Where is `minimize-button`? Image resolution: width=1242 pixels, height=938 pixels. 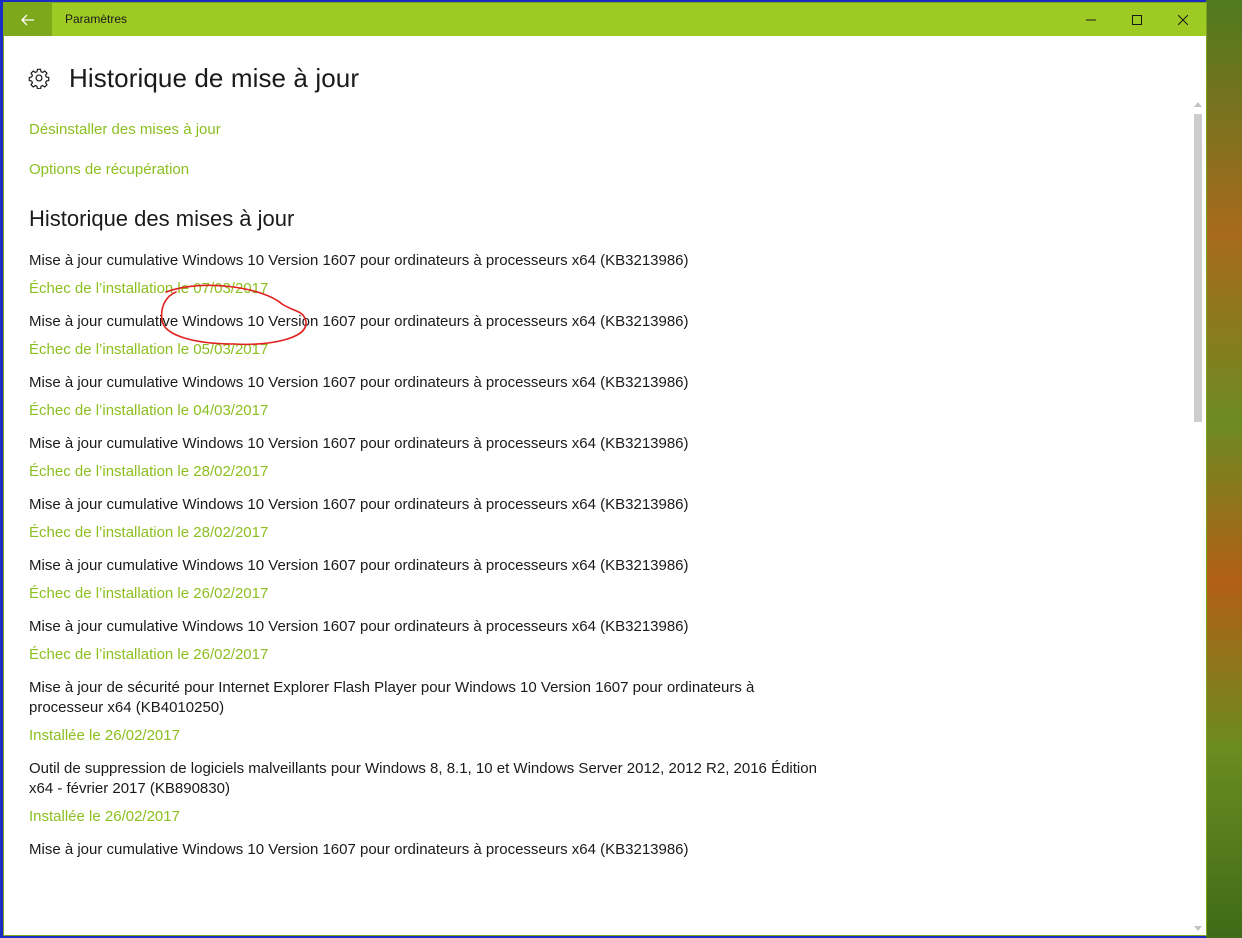 minimize-button is located at coordinates (1091, 19).